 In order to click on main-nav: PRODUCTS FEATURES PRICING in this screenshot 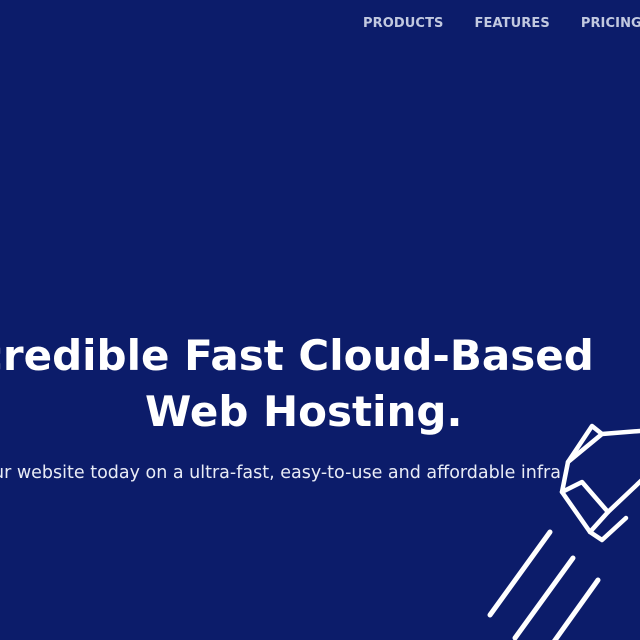, I will do `click(501, 23)`.